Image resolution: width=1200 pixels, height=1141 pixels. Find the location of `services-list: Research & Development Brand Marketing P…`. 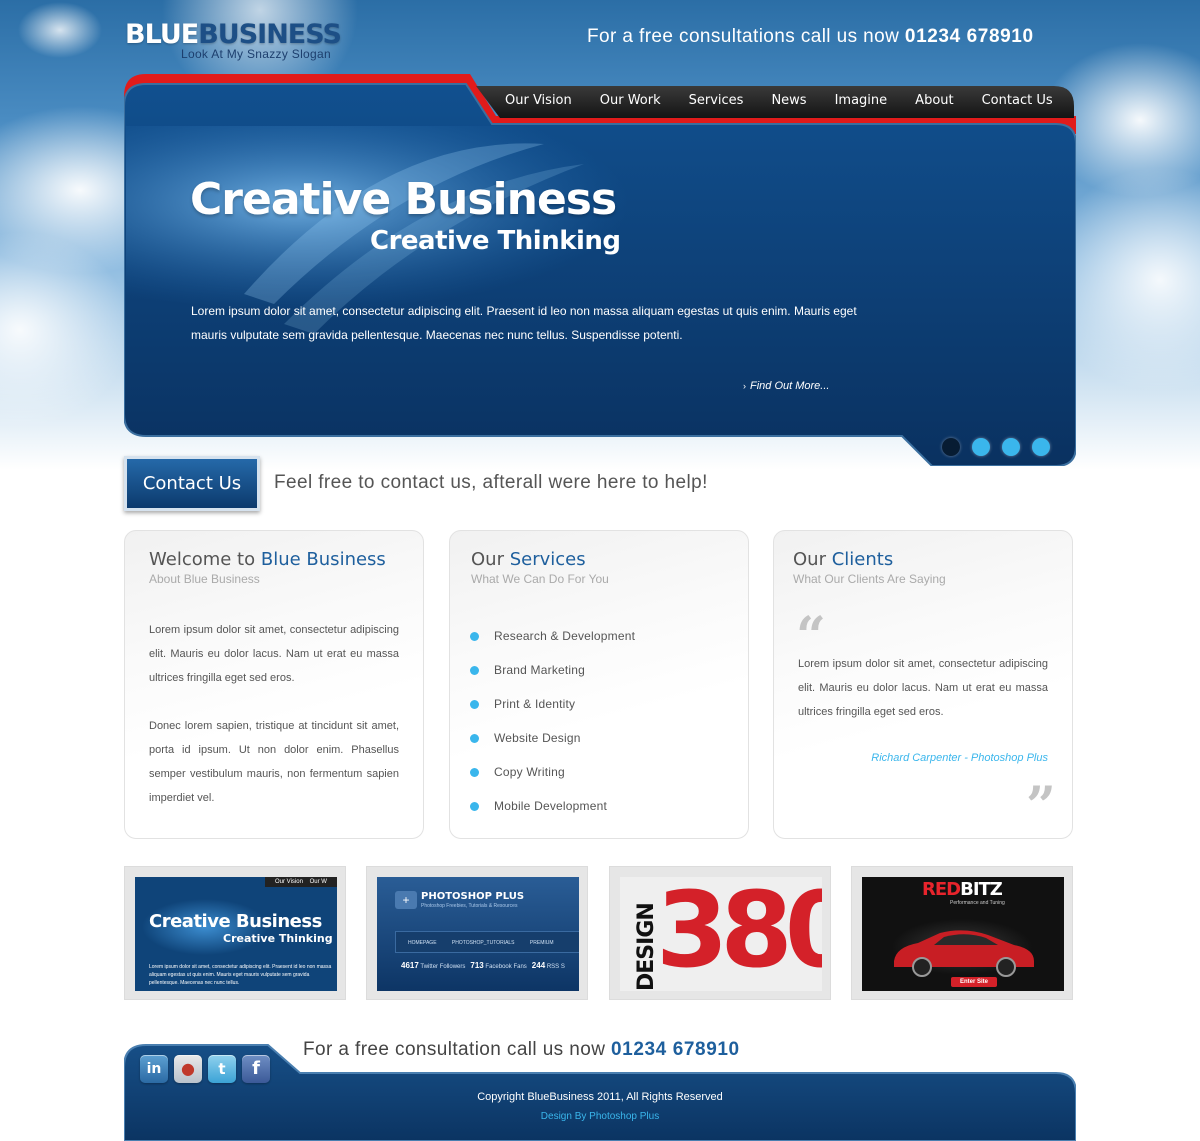

services-list: Research & Development Brand Marketing P… is located at coordinates (552, 721).